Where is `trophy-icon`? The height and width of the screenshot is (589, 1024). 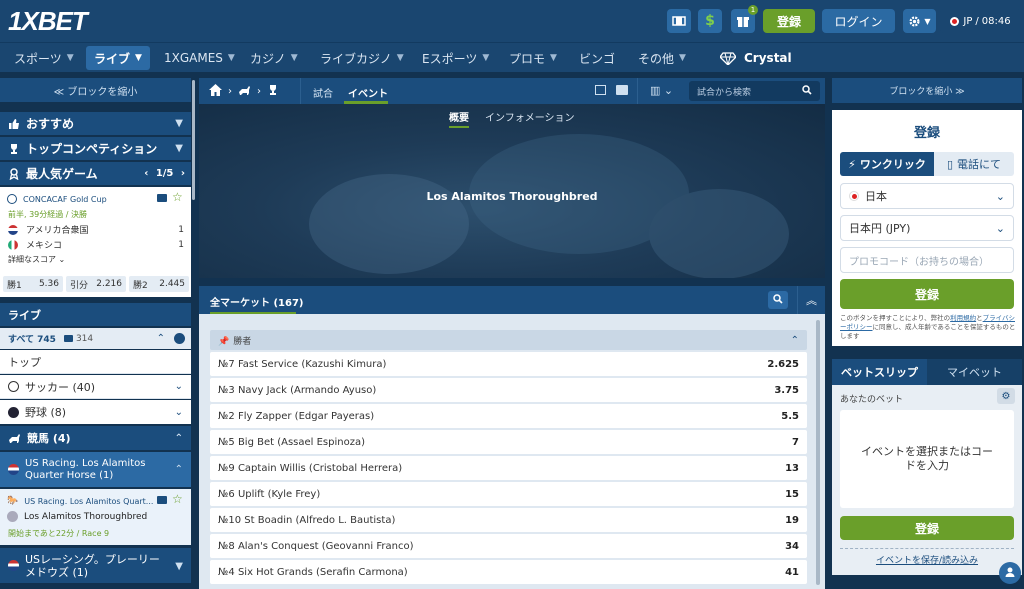 trophy-icon is located at coordinates (273, 91).